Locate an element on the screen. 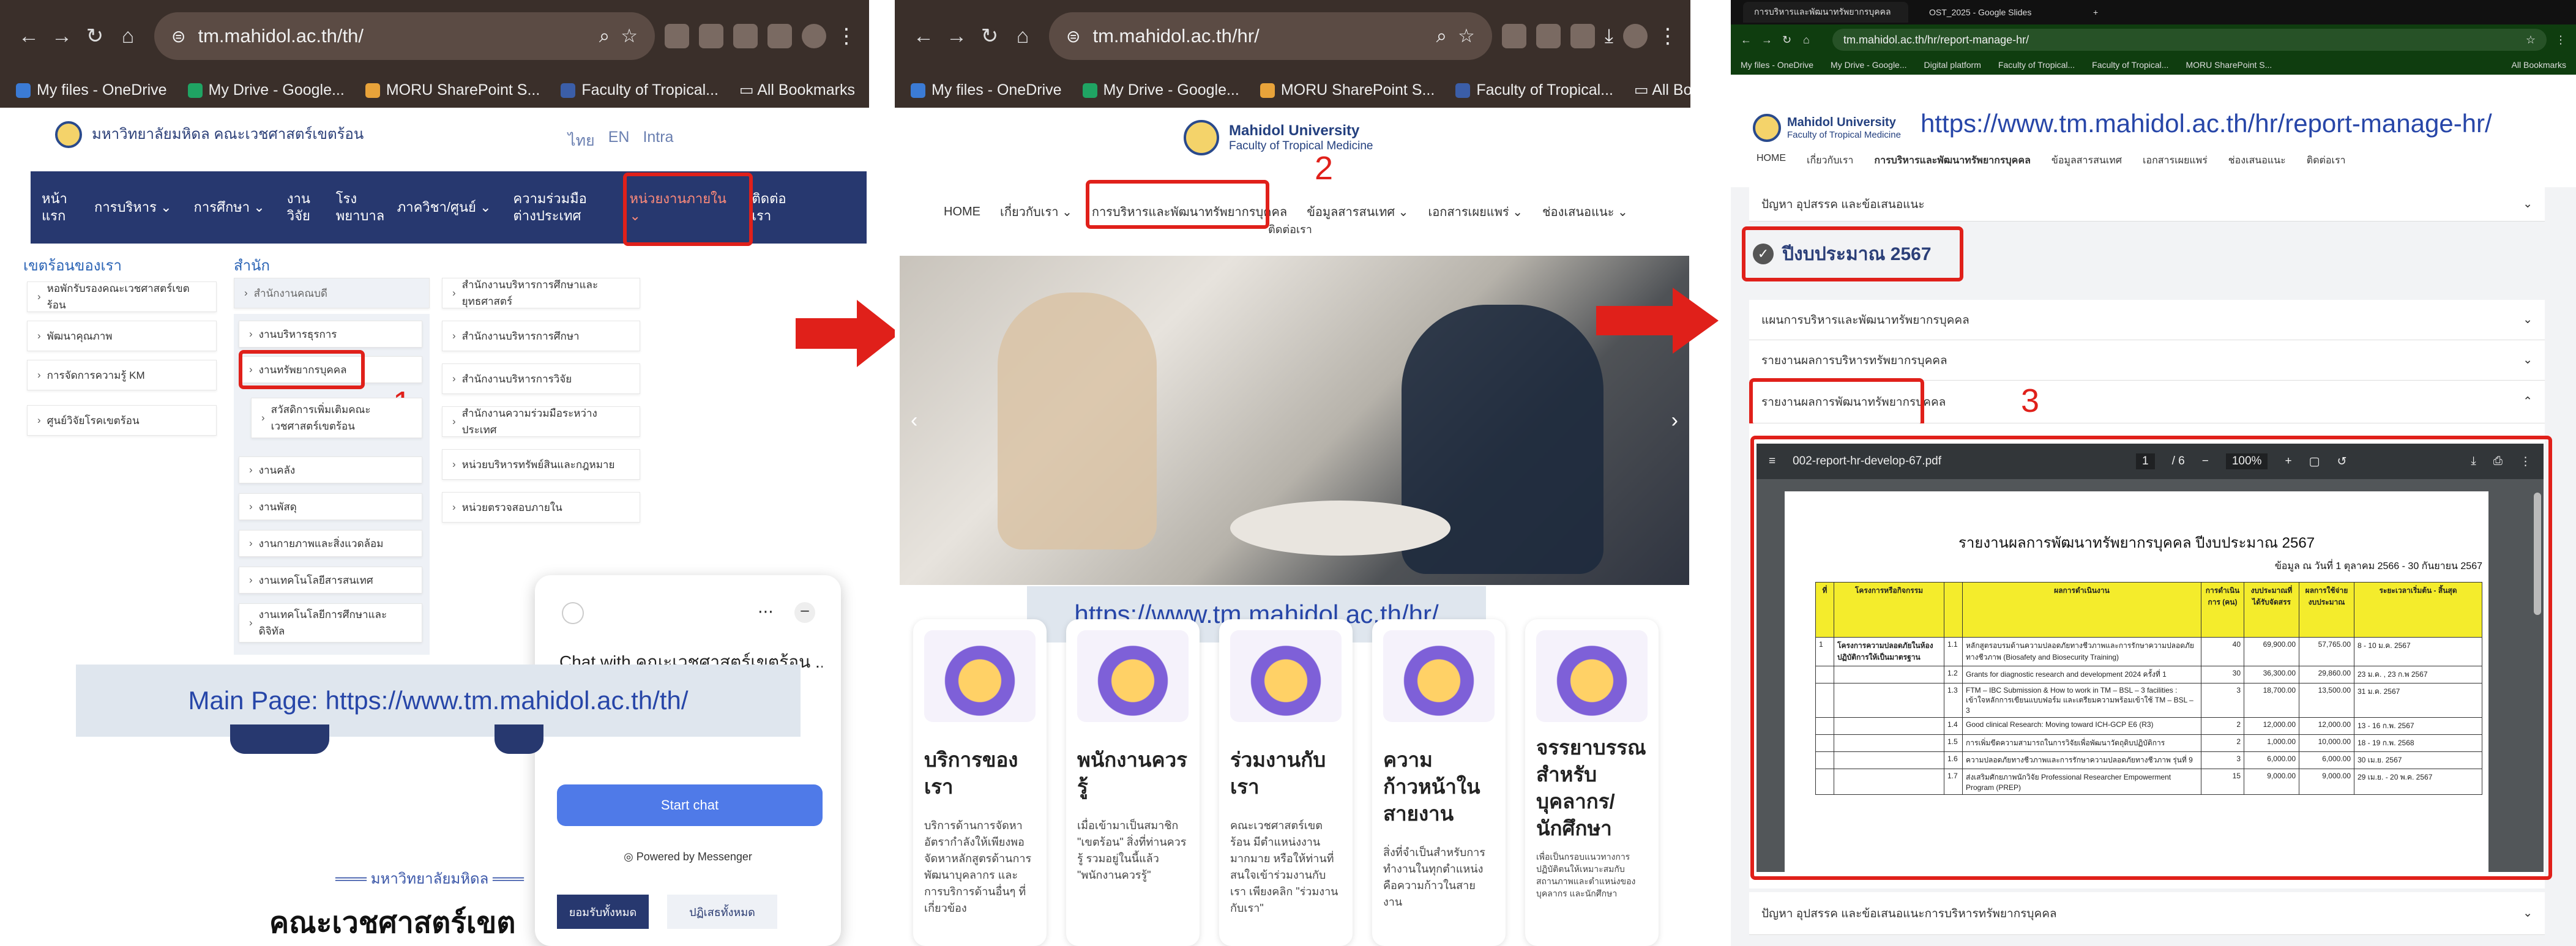 This screenshot has height=946, width=2576. menu-item: สวัสดิการเพิ่มเติมคณะเวชศาสตร์เขตร้อน is located at coordinates (336, 418).